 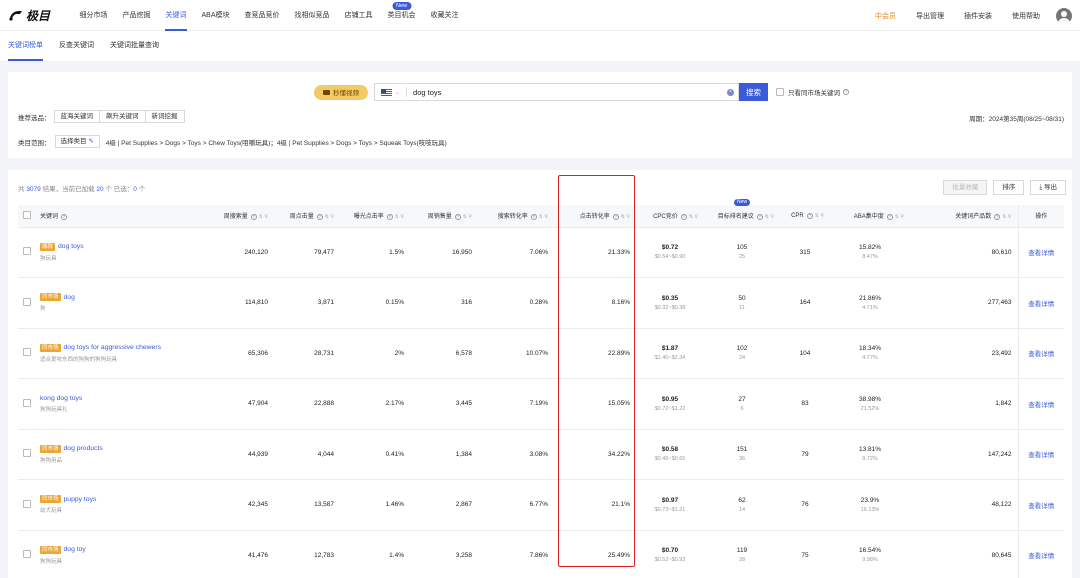 I want to click on batch-favorite-button: 批量收藏, so click(x=965, y=187).